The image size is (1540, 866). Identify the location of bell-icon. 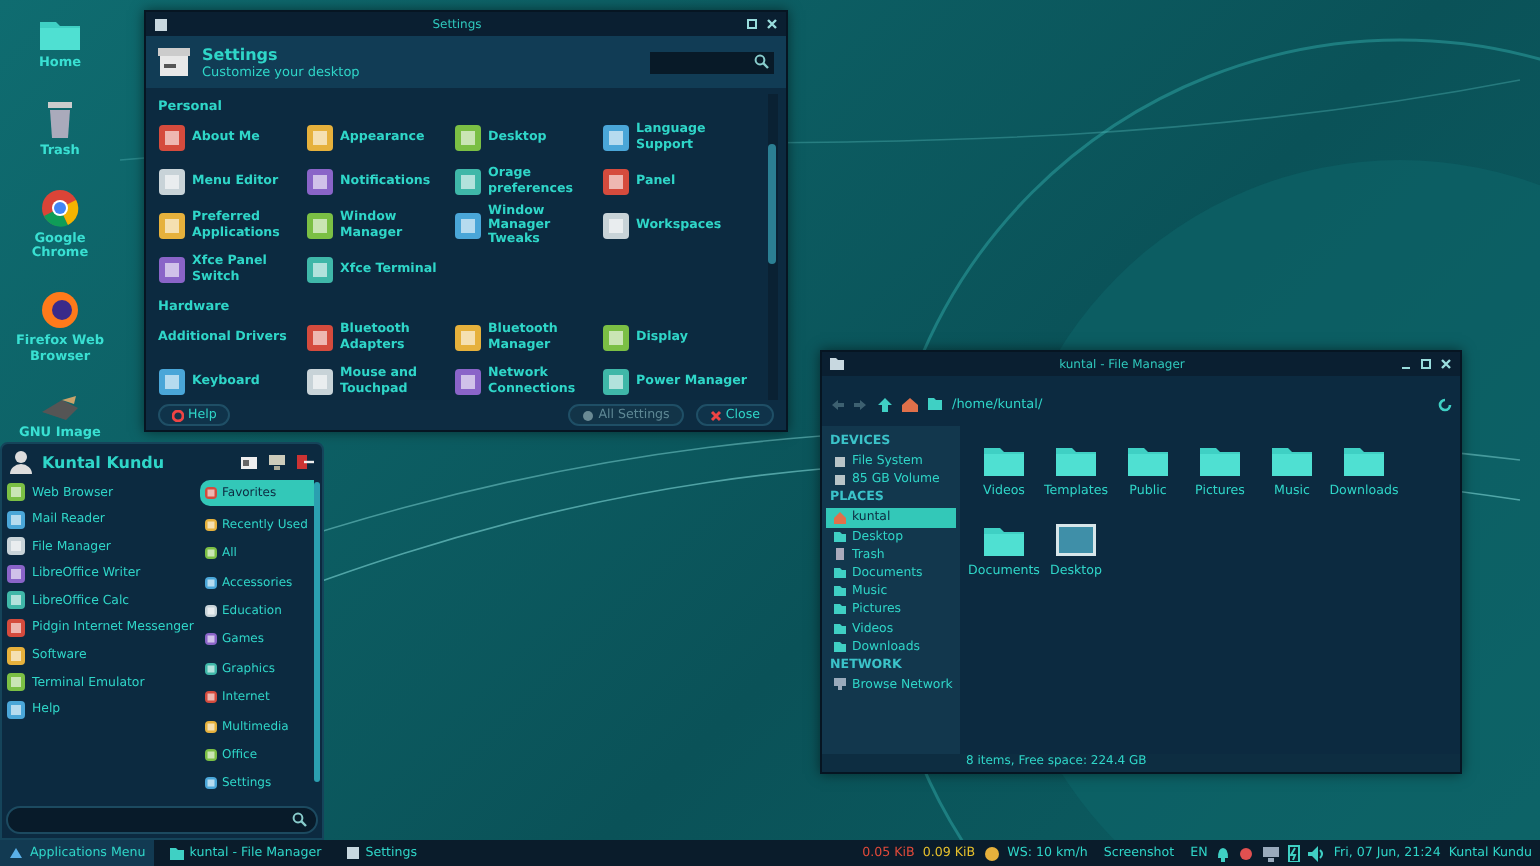
(1222, 853).